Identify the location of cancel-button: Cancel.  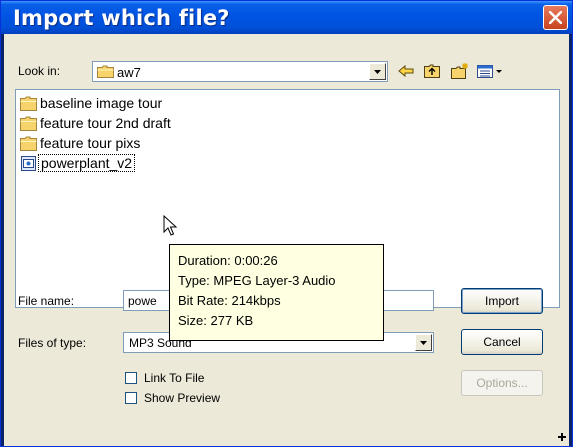
(502, 342).